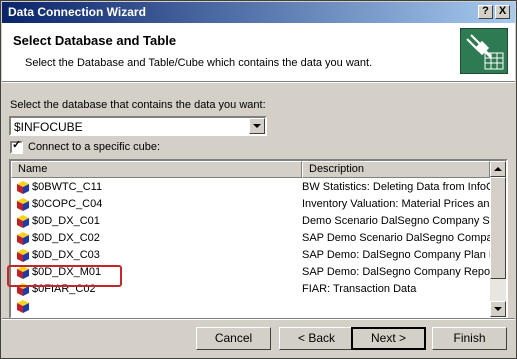 The height and width of the screenshot is (359, 517). I want to click on row-description: BW Statistics: Deleting Data from InfoC, so click(396, 187).